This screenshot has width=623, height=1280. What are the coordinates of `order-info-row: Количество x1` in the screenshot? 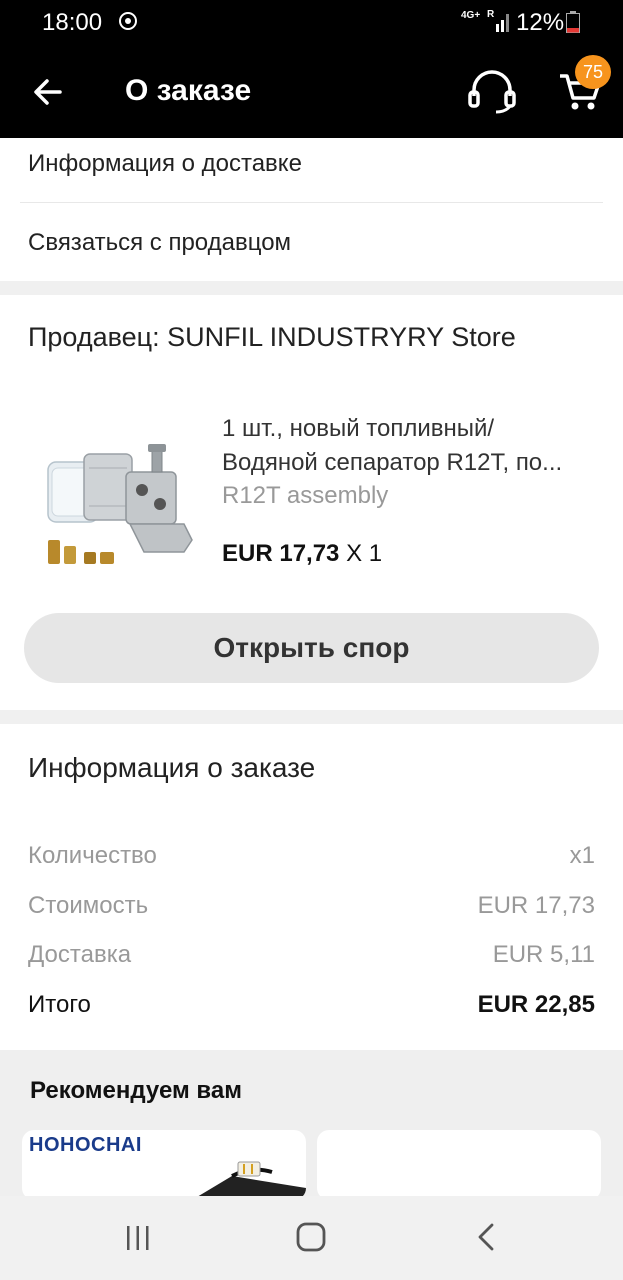 It's located at (311, 859).